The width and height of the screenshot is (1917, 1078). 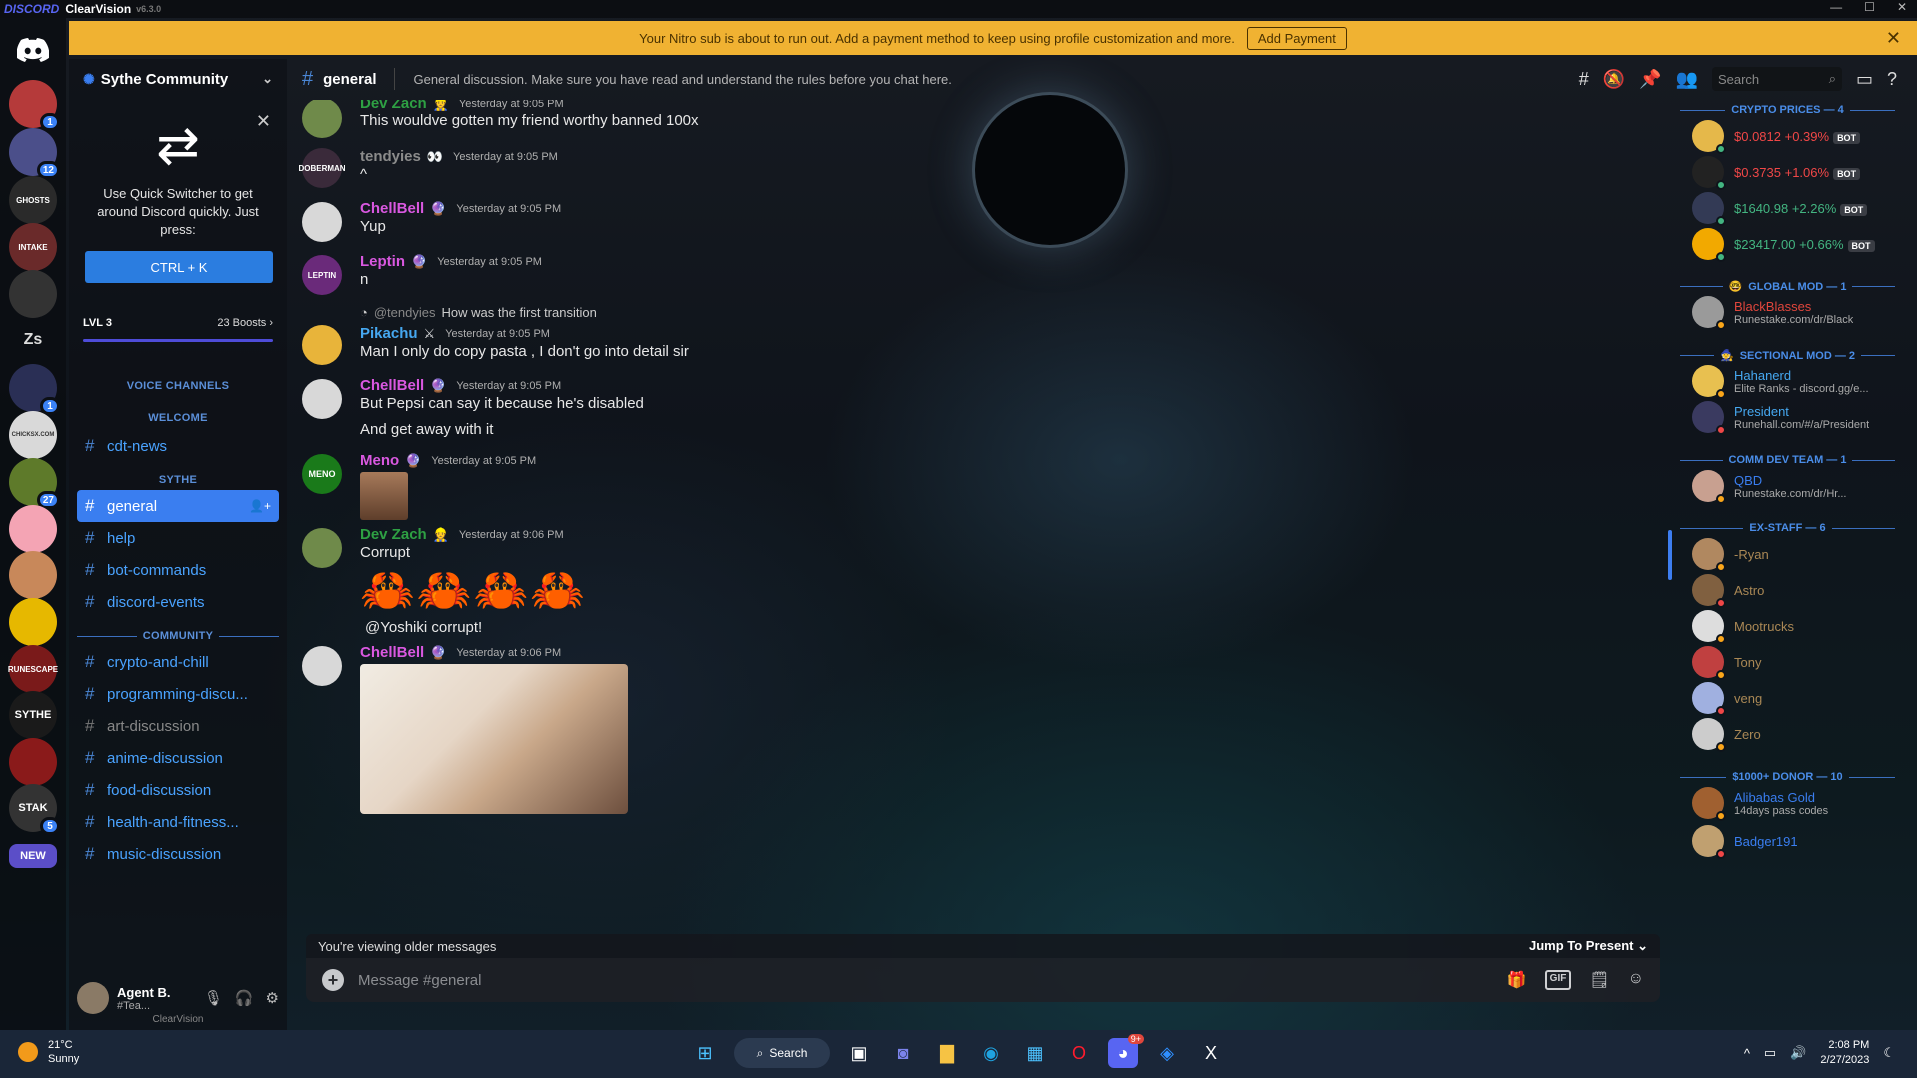 I want to click on microphone-icon: 🎙, so click(x=213, y=998).